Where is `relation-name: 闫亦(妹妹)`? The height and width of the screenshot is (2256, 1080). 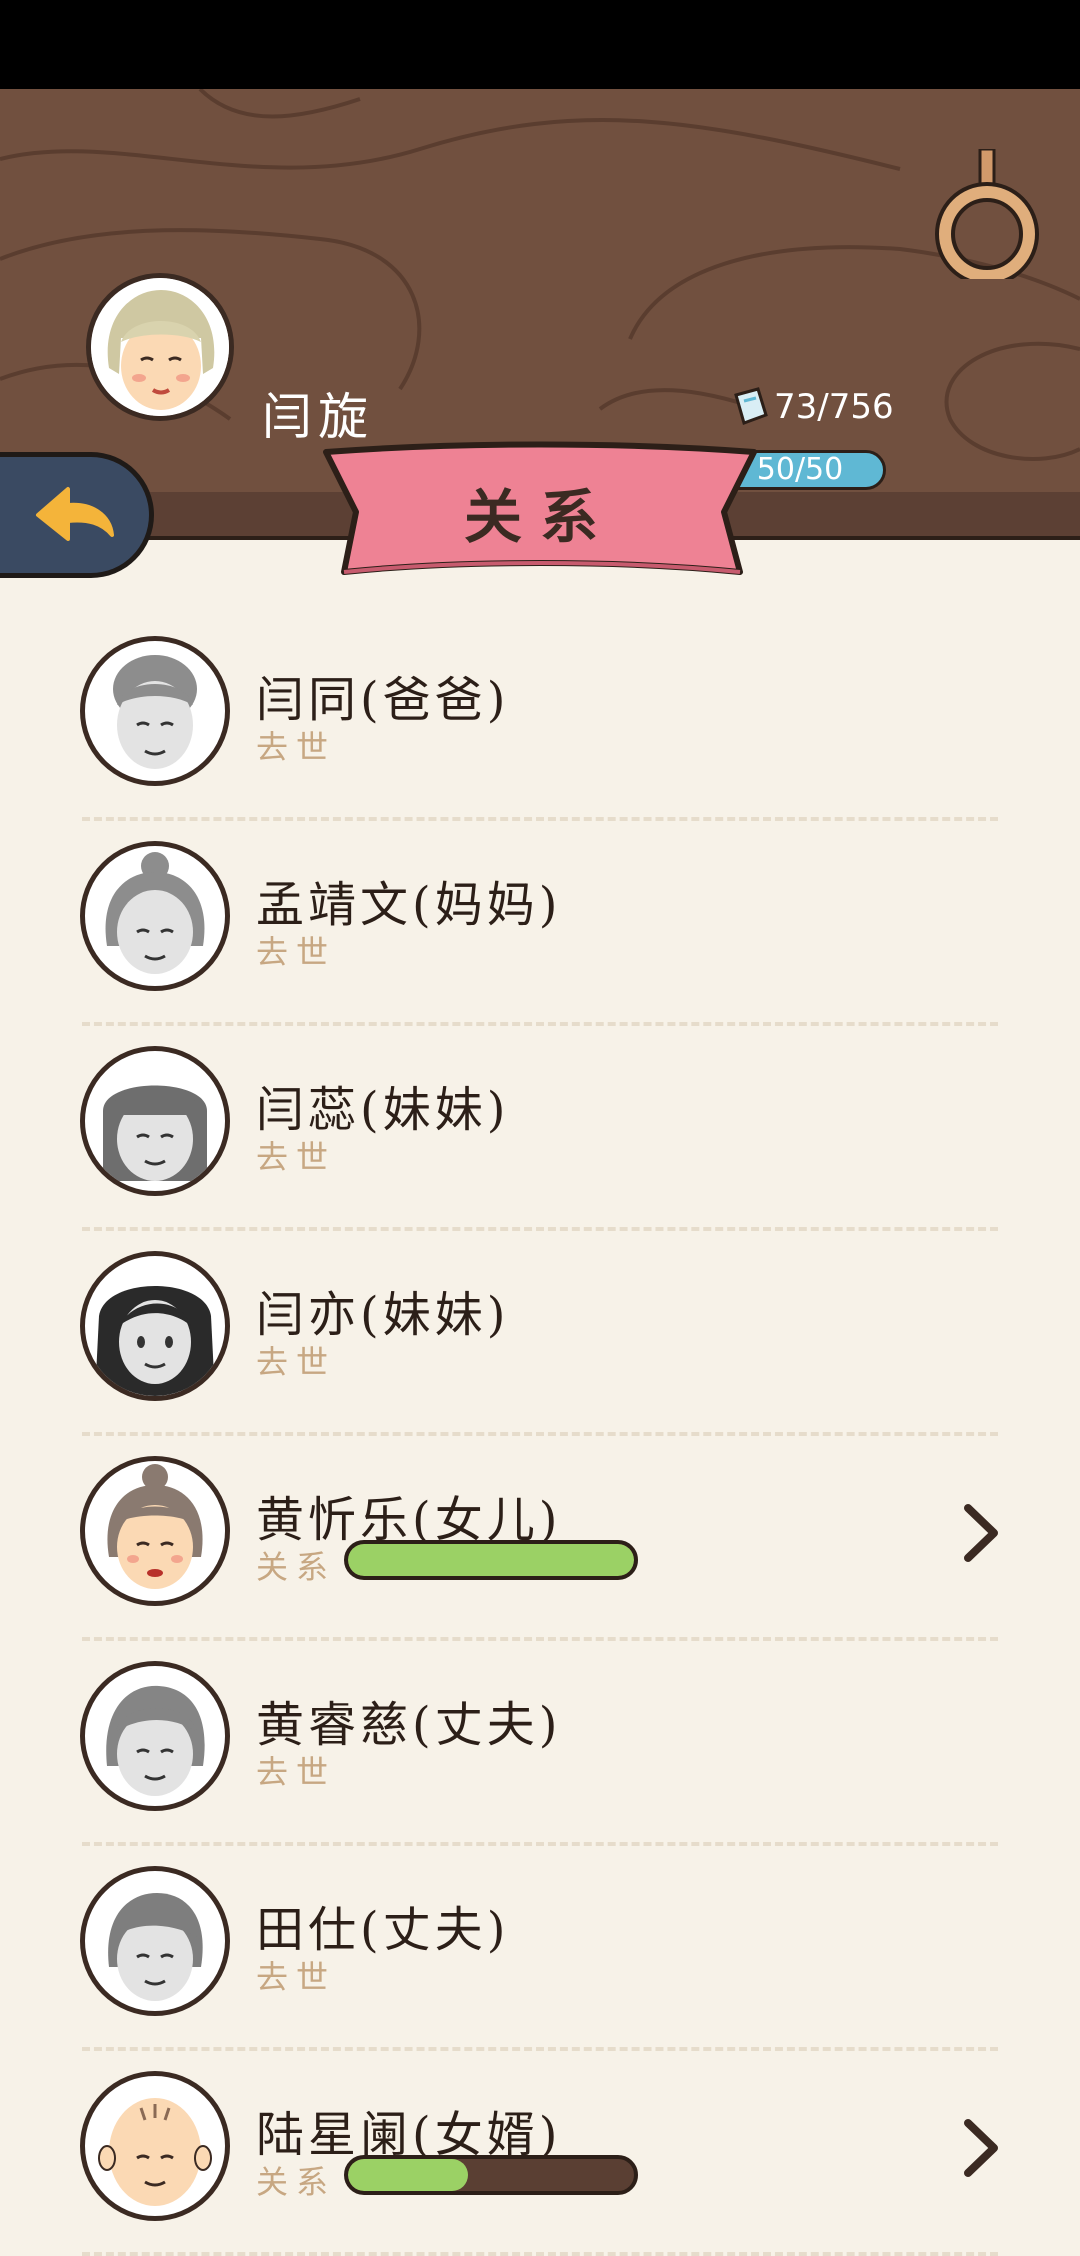 relation-name: 闫亦(妹妹) is located at coordinates (383, 1315).